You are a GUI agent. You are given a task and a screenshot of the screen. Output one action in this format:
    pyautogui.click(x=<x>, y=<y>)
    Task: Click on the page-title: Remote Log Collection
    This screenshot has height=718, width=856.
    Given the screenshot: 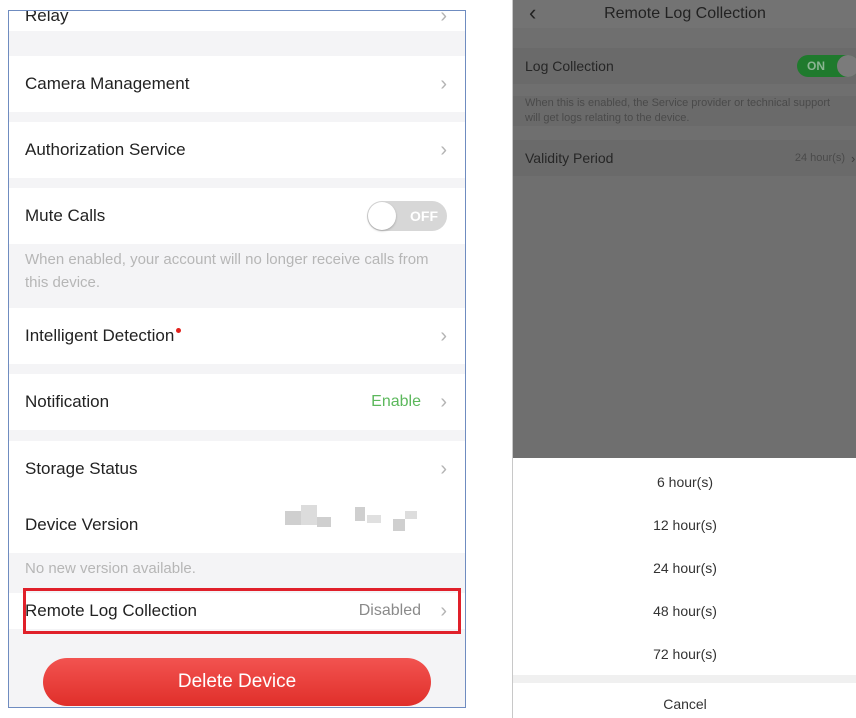 What is the action you would take?
    pyautogui.click(x=685, y=13)
    